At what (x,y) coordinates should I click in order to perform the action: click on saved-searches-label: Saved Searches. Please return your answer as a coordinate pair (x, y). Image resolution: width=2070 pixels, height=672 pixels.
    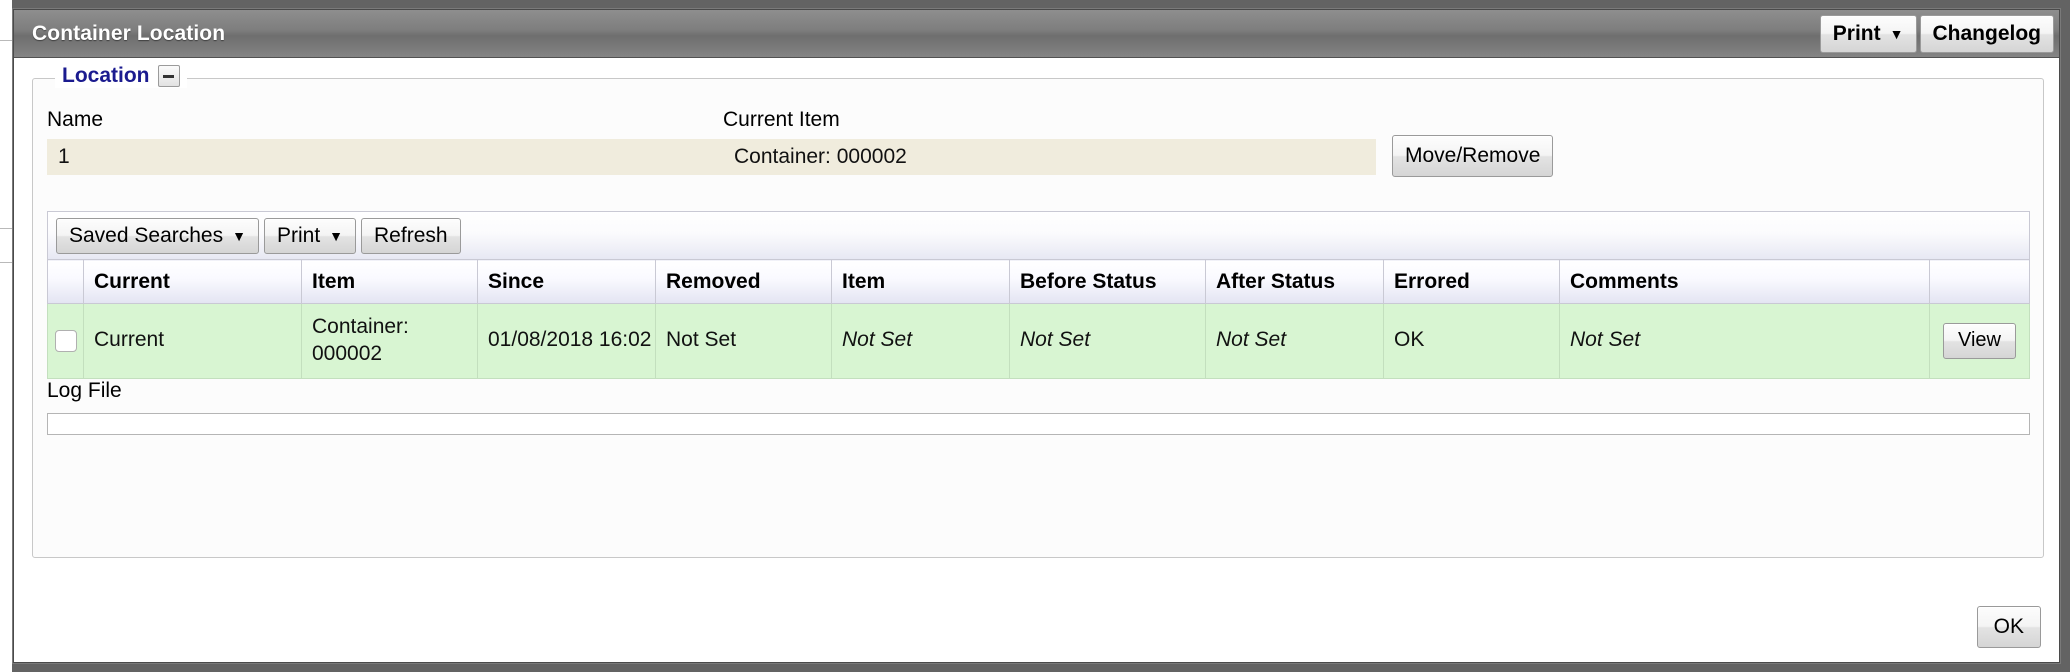
    Looking at the image, I should click on (146, 235).